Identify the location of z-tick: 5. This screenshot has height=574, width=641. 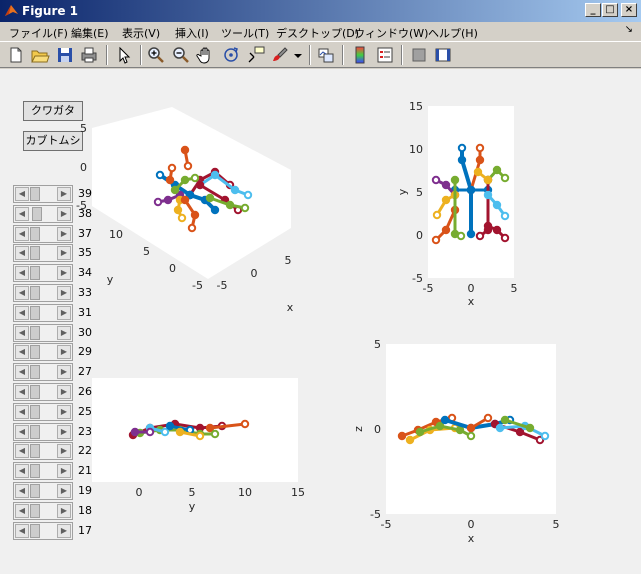
(83, 128).